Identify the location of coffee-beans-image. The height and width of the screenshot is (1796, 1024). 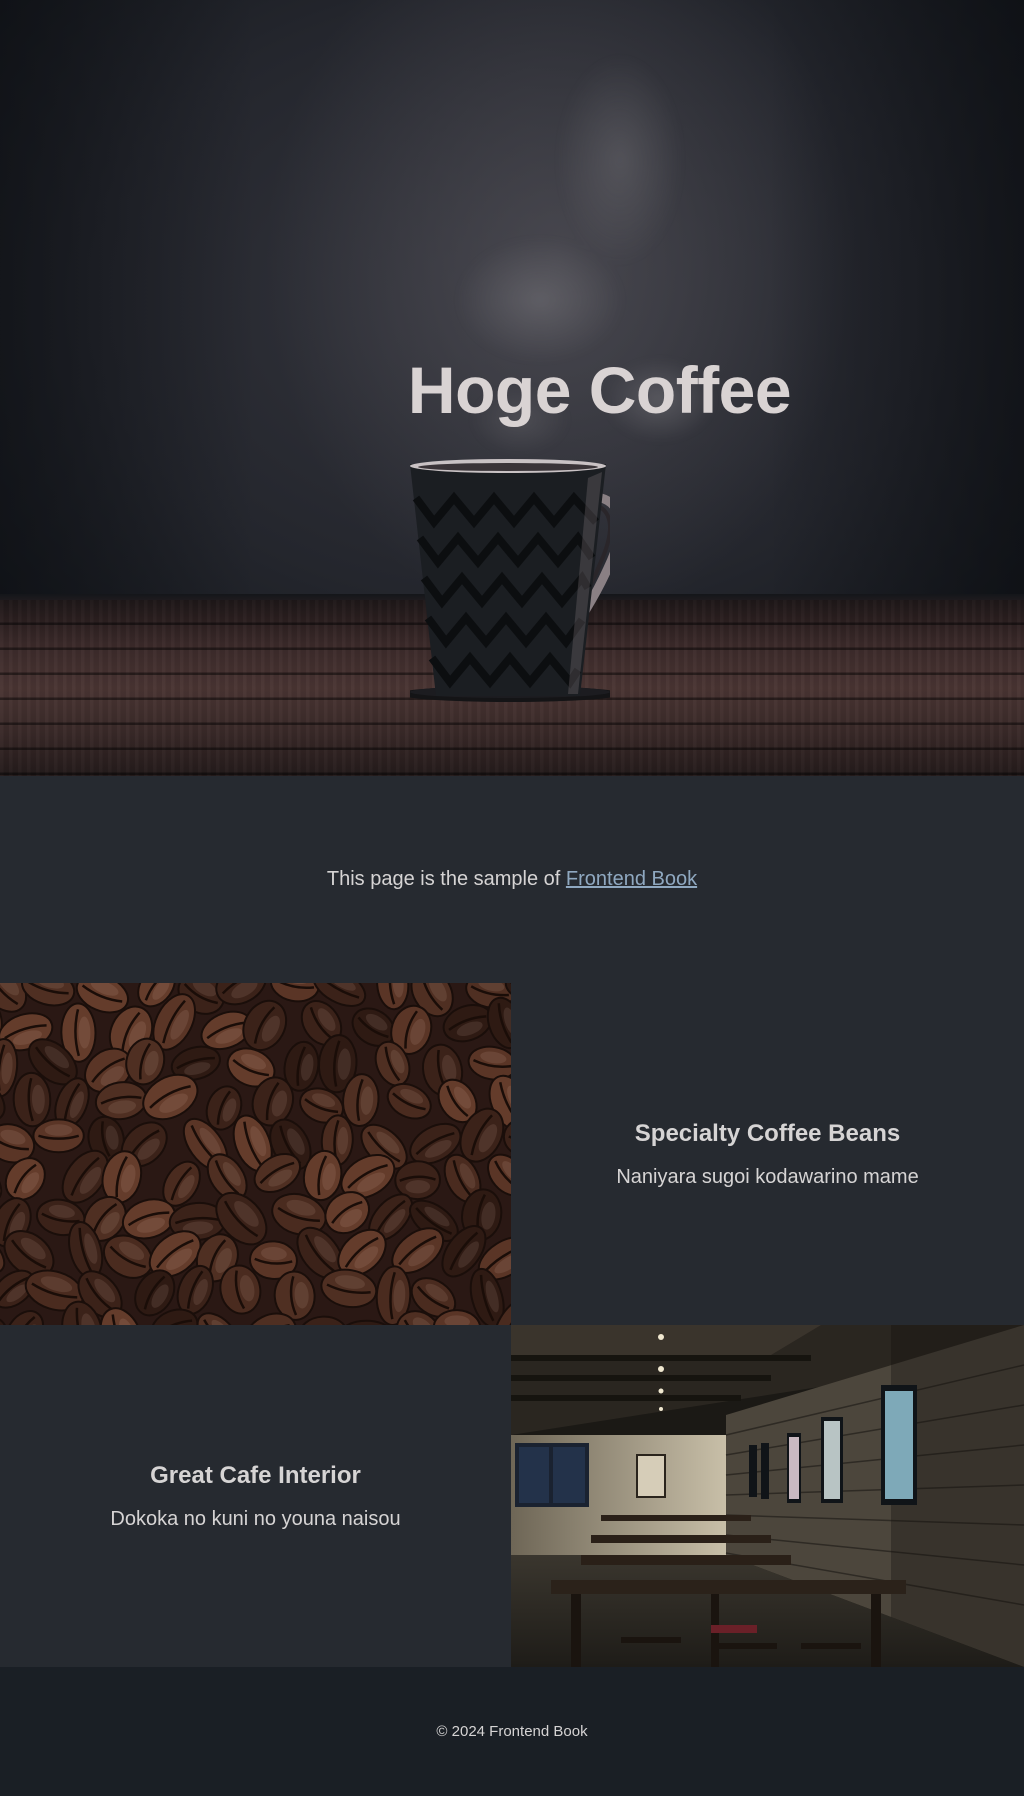
(255, 1154).